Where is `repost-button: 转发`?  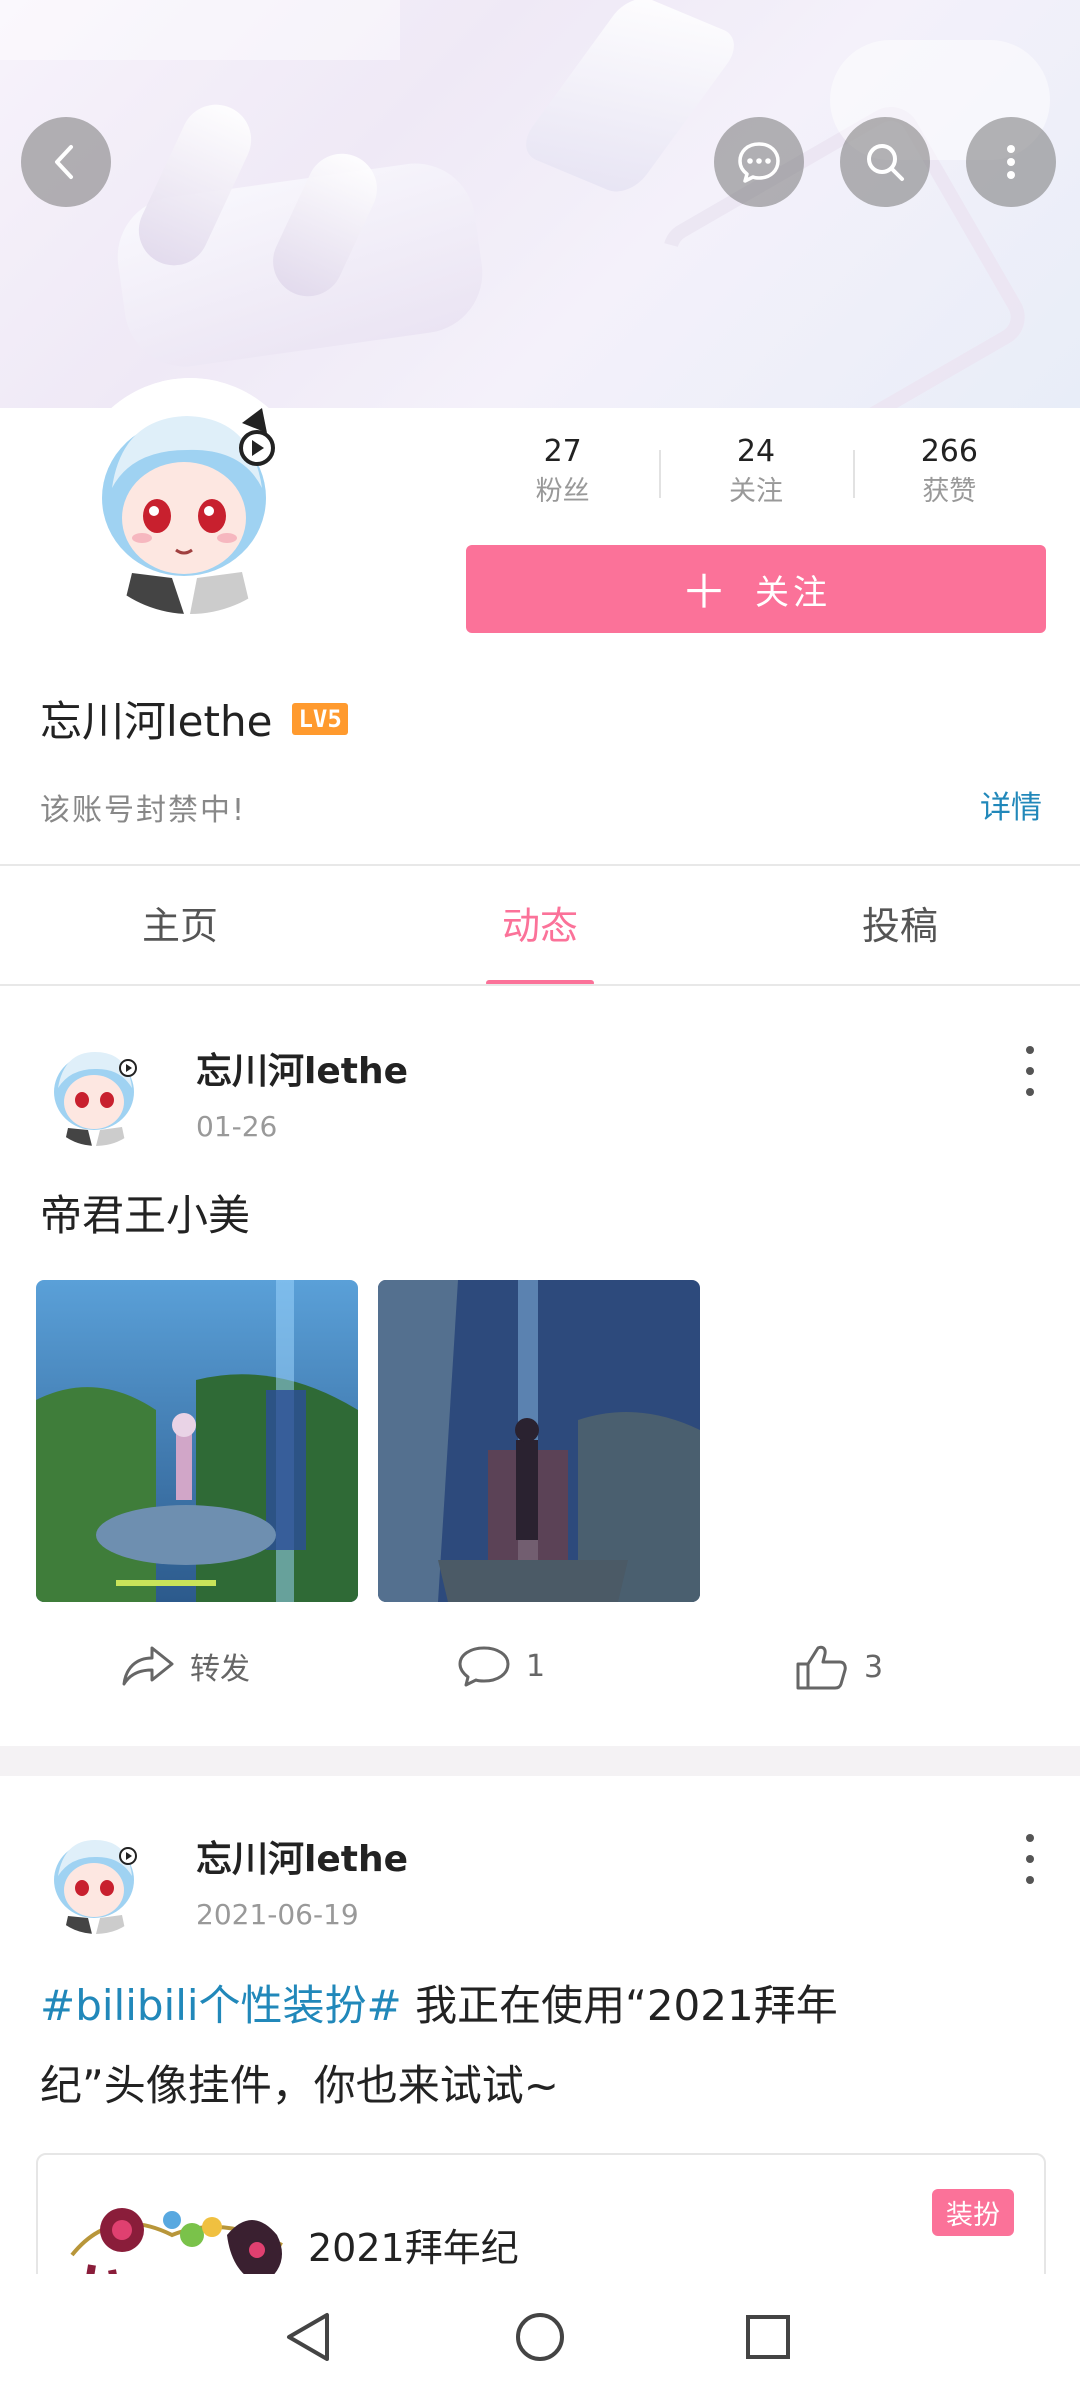 repost-button: 转发 is located at coordinates (185, 1666).